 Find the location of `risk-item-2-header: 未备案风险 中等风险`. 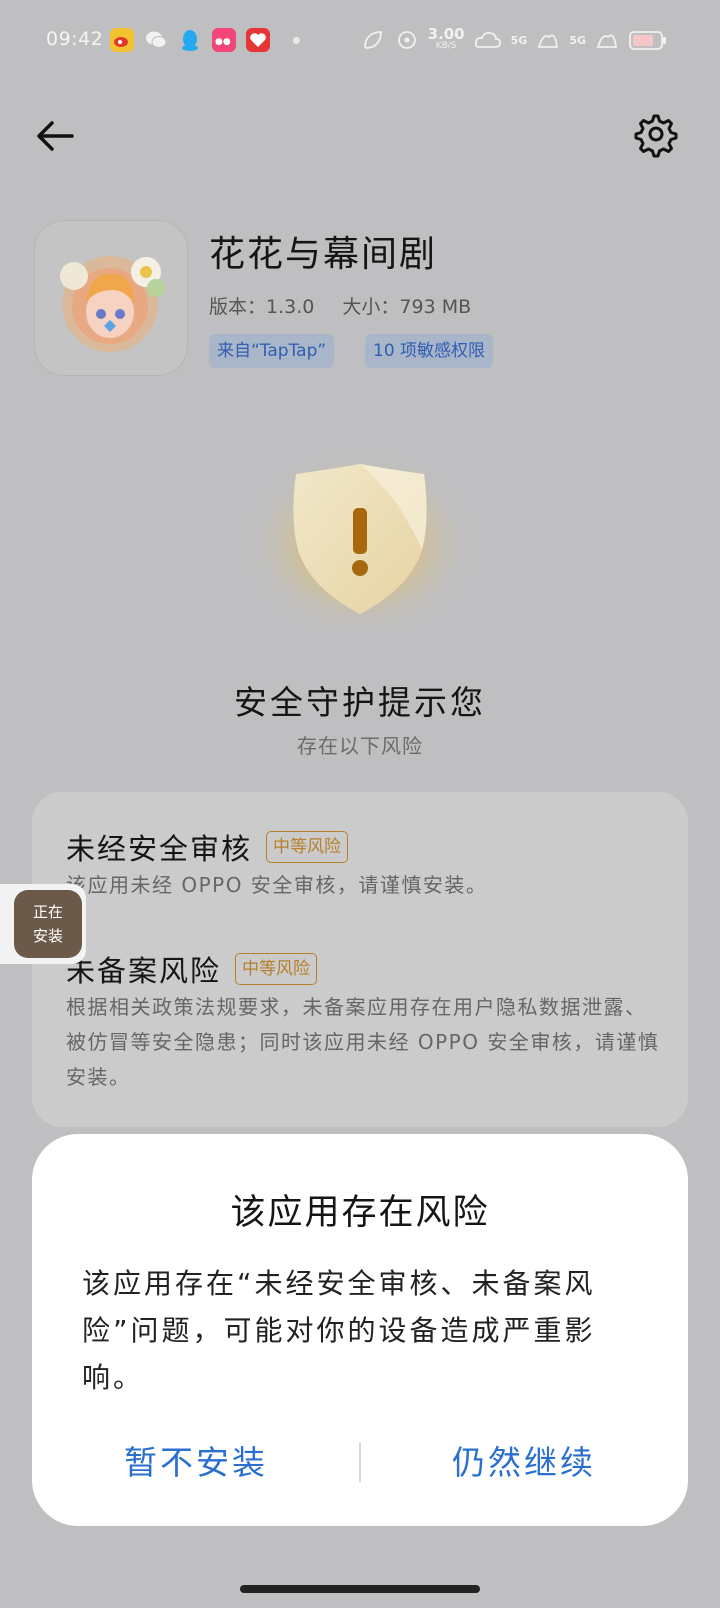

risk-item-2-header: 未备案风险 中等风险 is located at coordinates (192, 969).